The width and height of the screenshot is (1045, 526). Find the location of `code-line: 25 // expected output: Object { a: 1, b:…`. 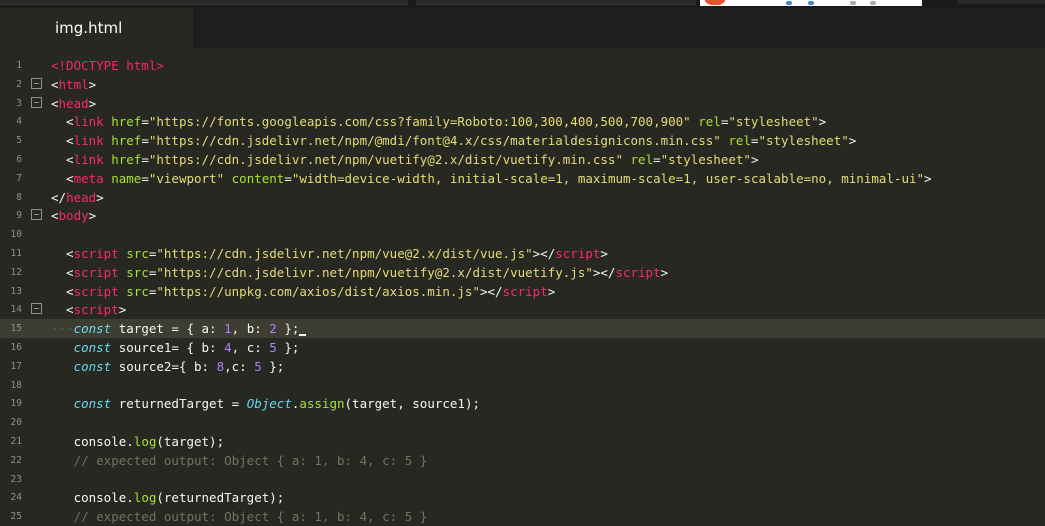

code-line: 25 // expected output: Object { a: 1, b:… is located at coordinates (522, 516).